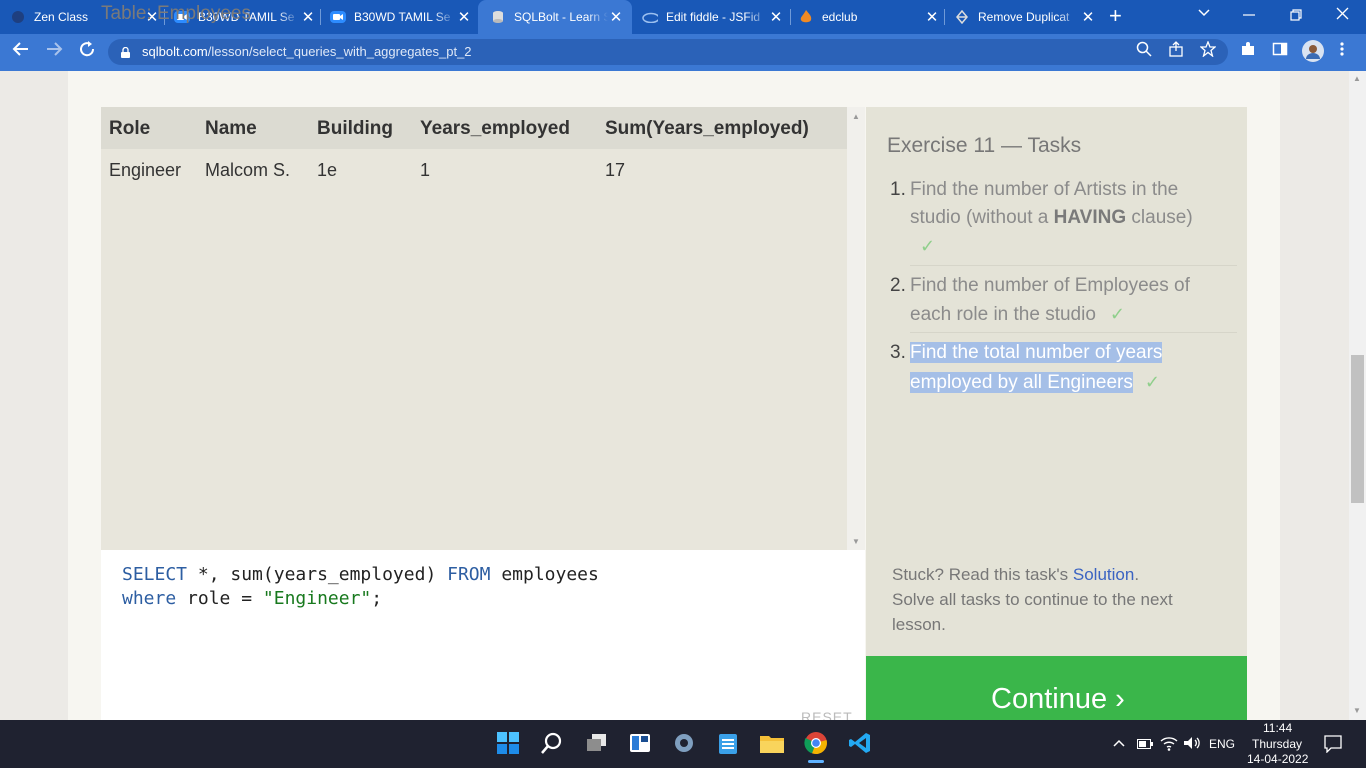 The image size is (1366, 768). I want to click on selected-task-text: employed by all Engineers, so click(1021, 382).